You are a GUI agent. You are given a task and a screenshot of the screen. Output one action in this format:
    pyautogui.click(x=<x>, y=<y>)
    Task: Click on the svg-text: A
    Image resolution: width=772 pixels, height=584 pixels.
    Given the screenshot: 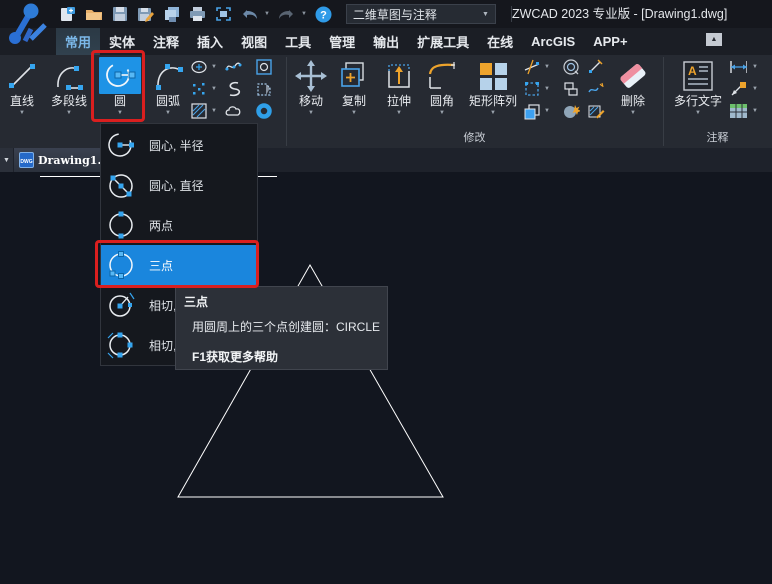 What is the action you would take?
    pyautogui.click(x=692, y=71)
    